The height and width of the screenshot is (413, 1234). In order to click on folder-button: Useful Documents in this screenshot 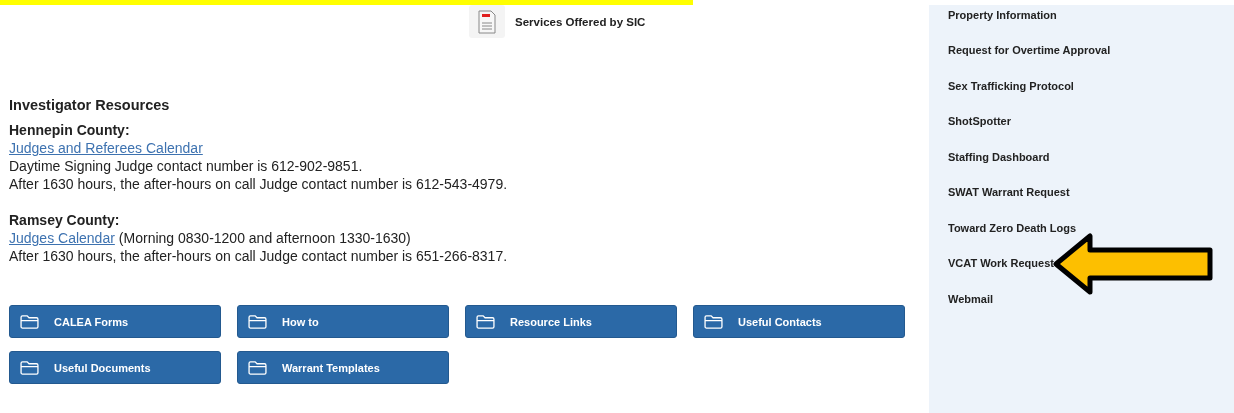, I will do `click(115, 367)`.